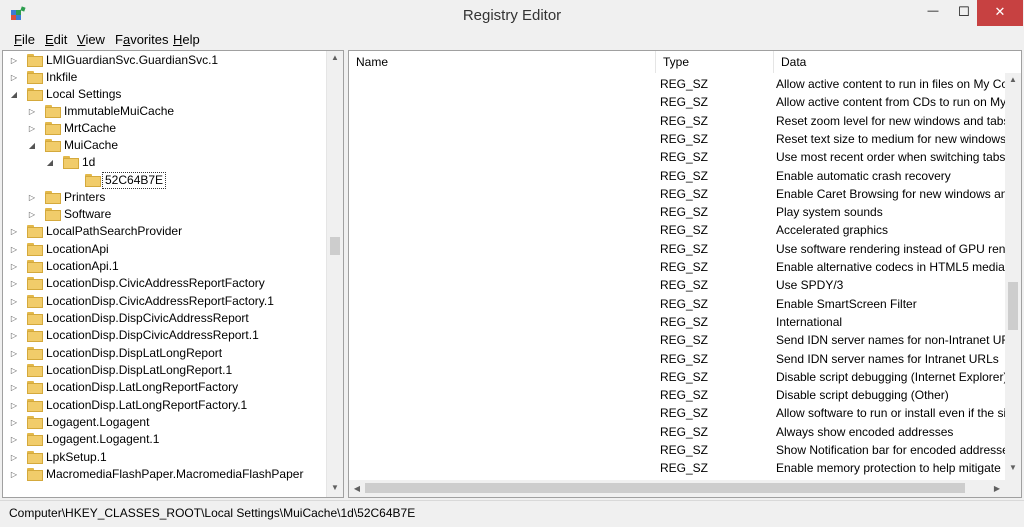 Image resolution: width=1024 pixels, height=527 pixels. What do you see at coordinates (160, 301) in the screenshot?
I see `tree-item-label: LocationDisp.CivicAddressReportFactory.1` at bounding box center [160, 301].